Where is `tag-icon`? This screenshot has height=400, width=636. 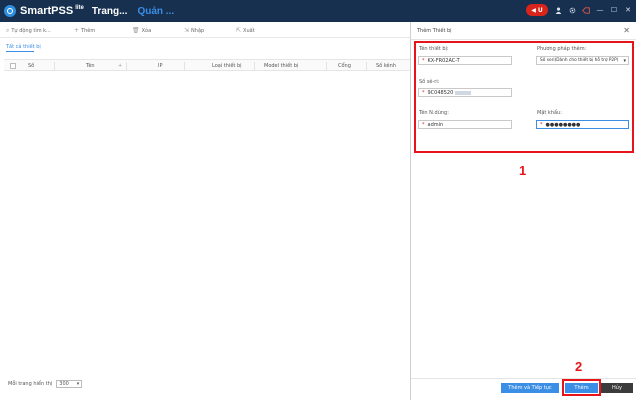
tag-icon is located at coordinates (586, 10).